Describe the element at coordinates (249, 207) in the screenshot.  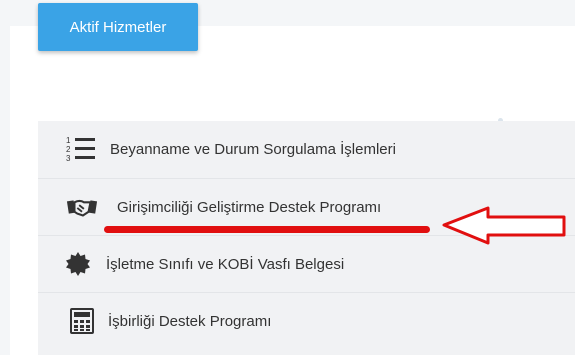
I see `list-item-label: Girişimciliği Geliştirme Destek Programı` at that location.